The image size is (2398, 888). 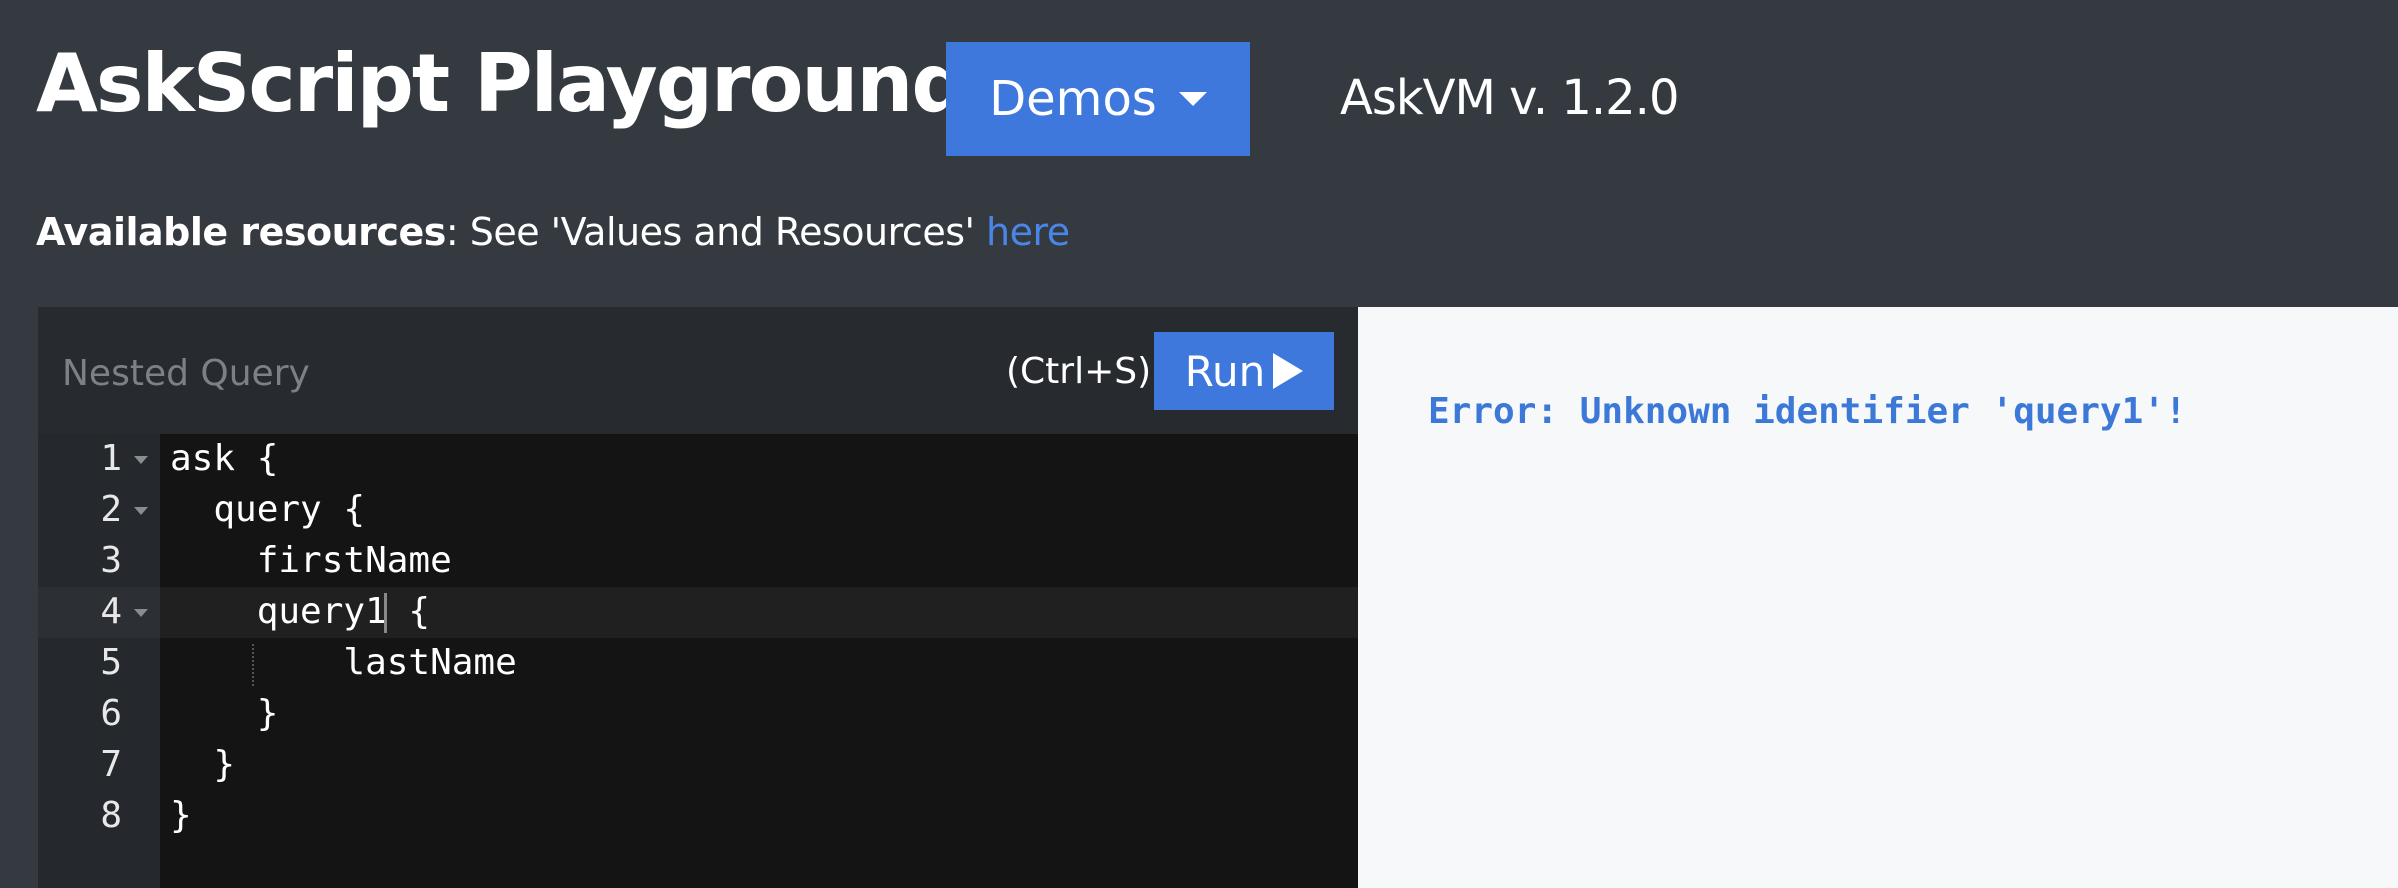 What do you see at coordinates (111, 764) in the screenshot?
I see `line-number: 7` at bounding box center [111, 764].